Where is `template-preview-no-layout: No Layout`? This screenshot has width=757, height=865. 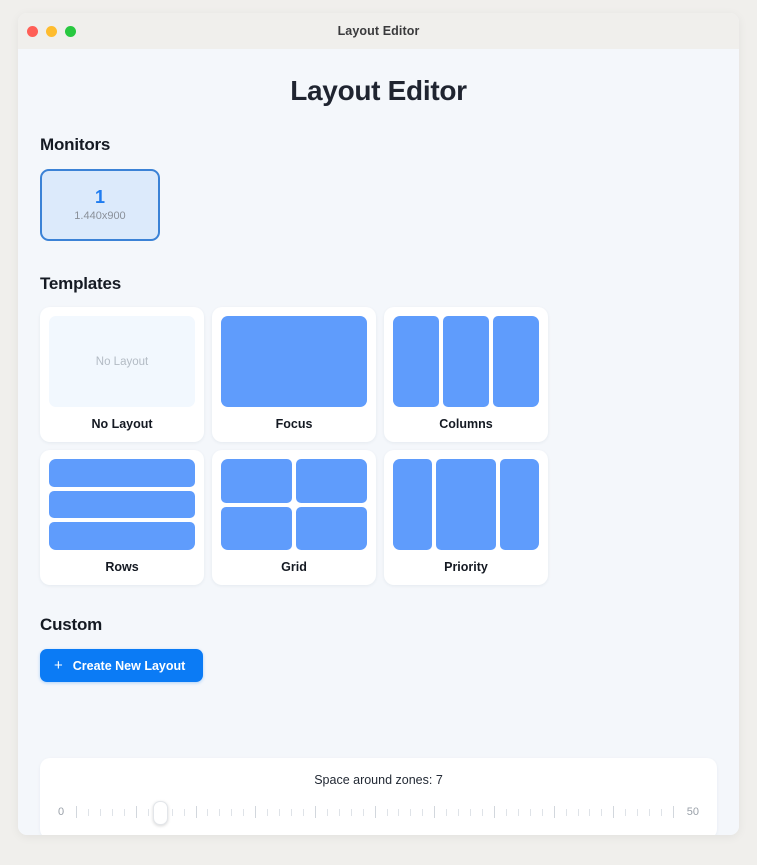 template-preview-no-layout: No Layout is located at coordinates (122, 361).